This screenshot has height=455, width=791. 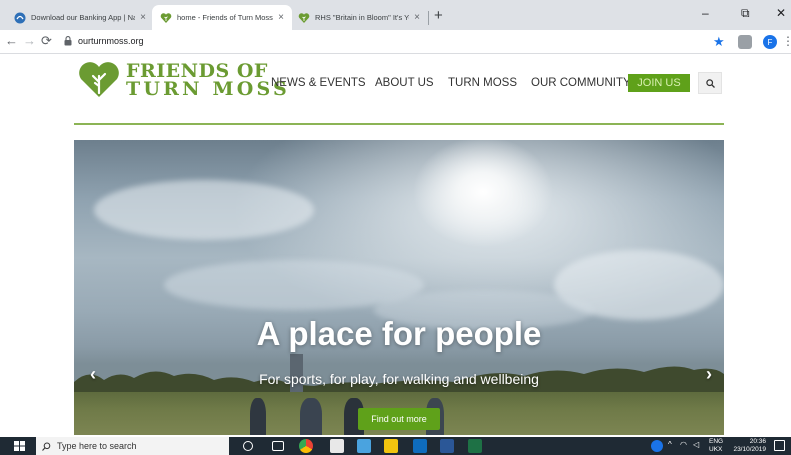 I want to click on taskbar-search-box: Type here to search, so click(x=132, y=446).